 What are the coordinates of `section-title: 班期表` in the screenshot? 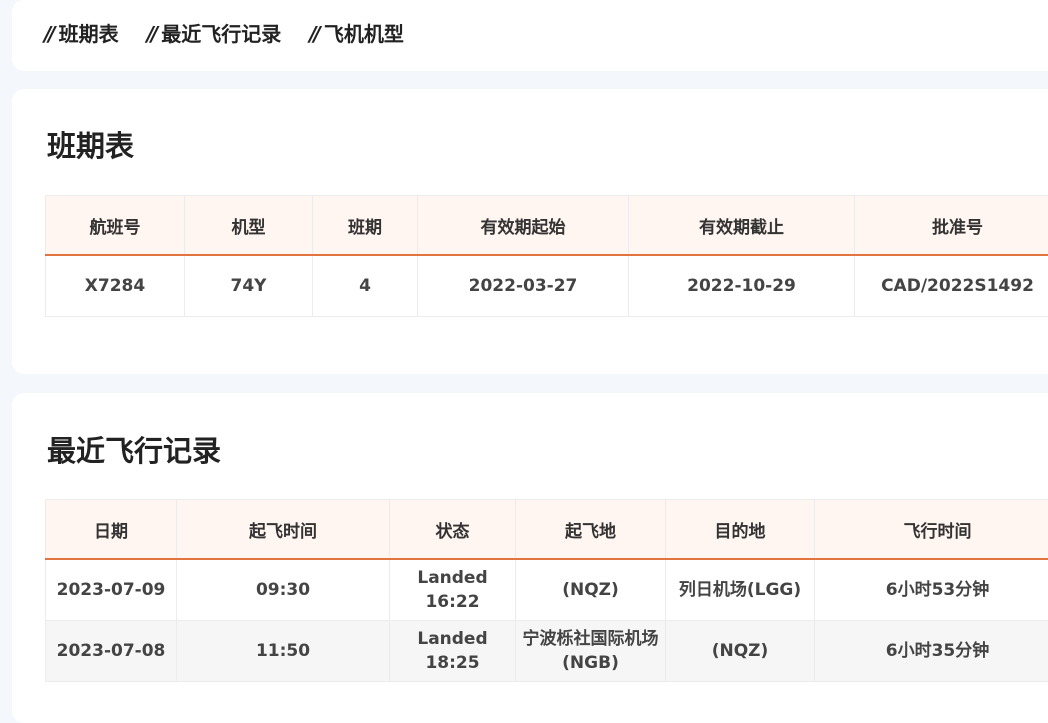 It's located at (90, 146).